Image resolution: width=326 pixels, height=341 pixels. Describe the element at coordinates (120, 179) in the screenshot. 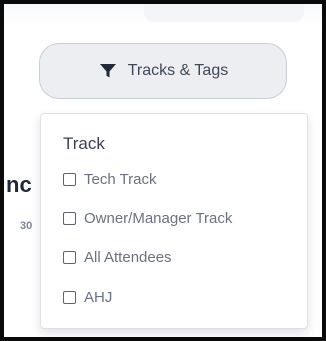

I see `option-label: Tech Track` at that location.